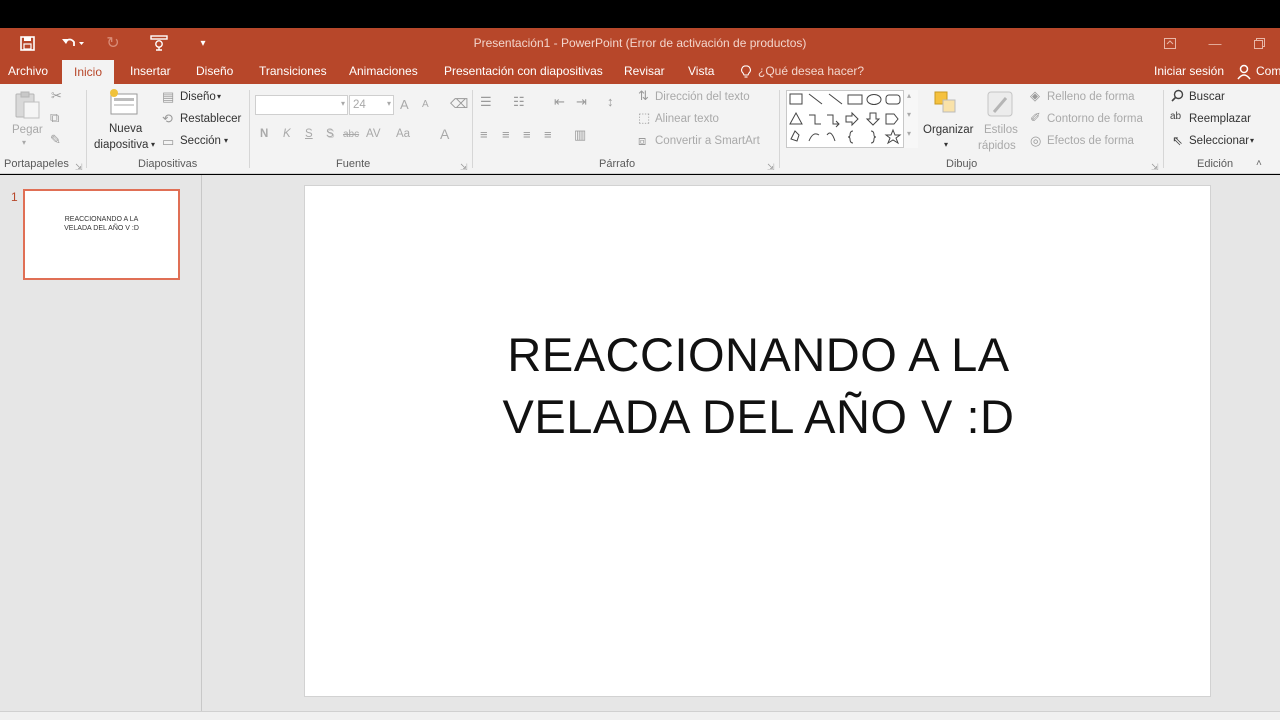 The height and width of the screenshot is (720, 1280). Describe the element at coordinates (1268, 71) in the screenshot. I see `share-button: Com` at that location.